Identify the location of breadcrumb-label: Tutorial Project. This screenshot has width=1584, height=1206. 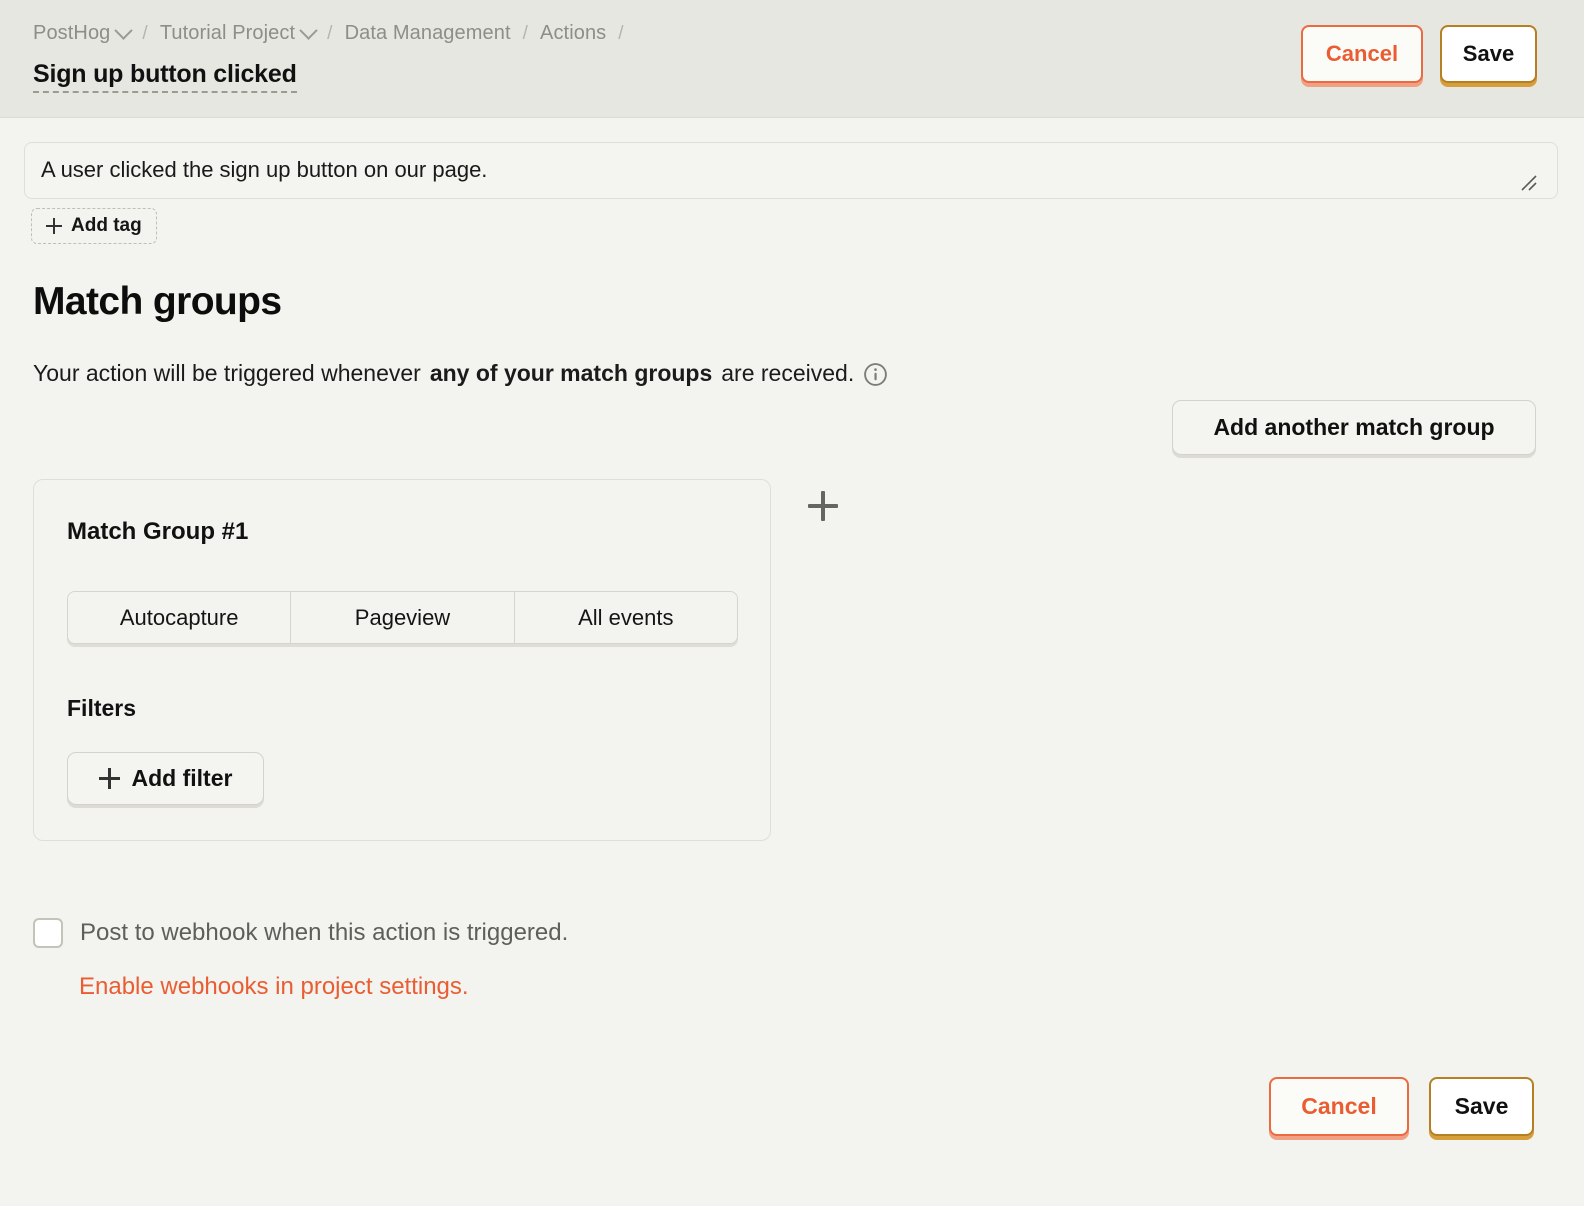
(227, 33).